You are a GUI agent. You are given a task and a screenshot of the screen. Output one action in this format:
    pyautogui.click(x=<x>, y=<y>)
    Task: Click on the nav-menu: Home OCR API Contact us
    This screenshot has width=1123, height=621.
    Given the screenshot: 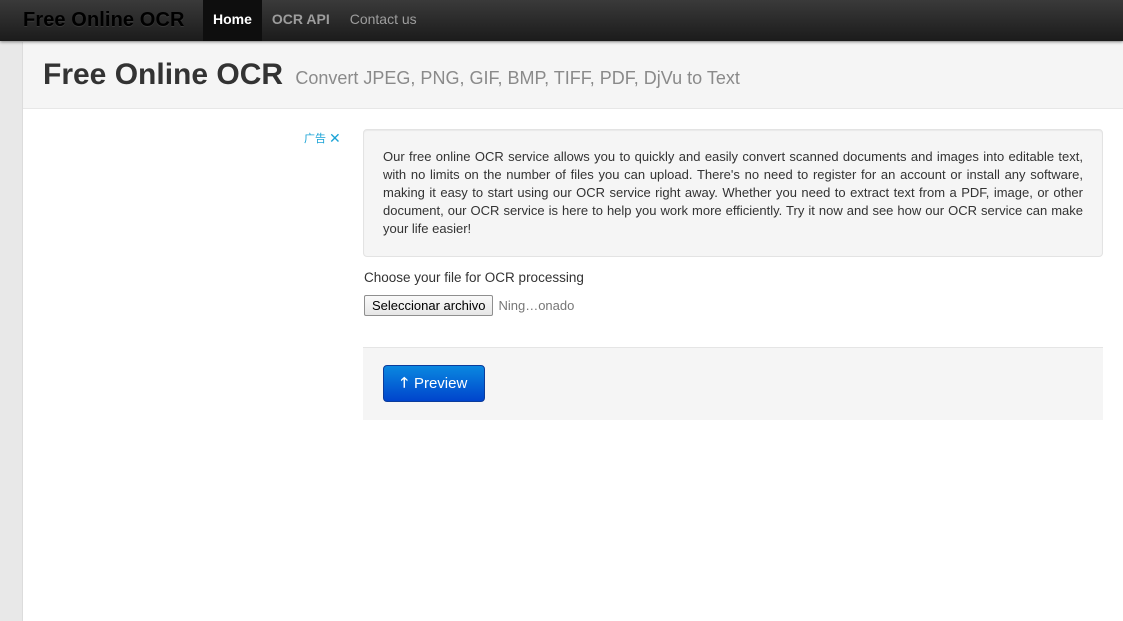 What is the action you would take?
    pyautogui.click(x=315, y=20)
    